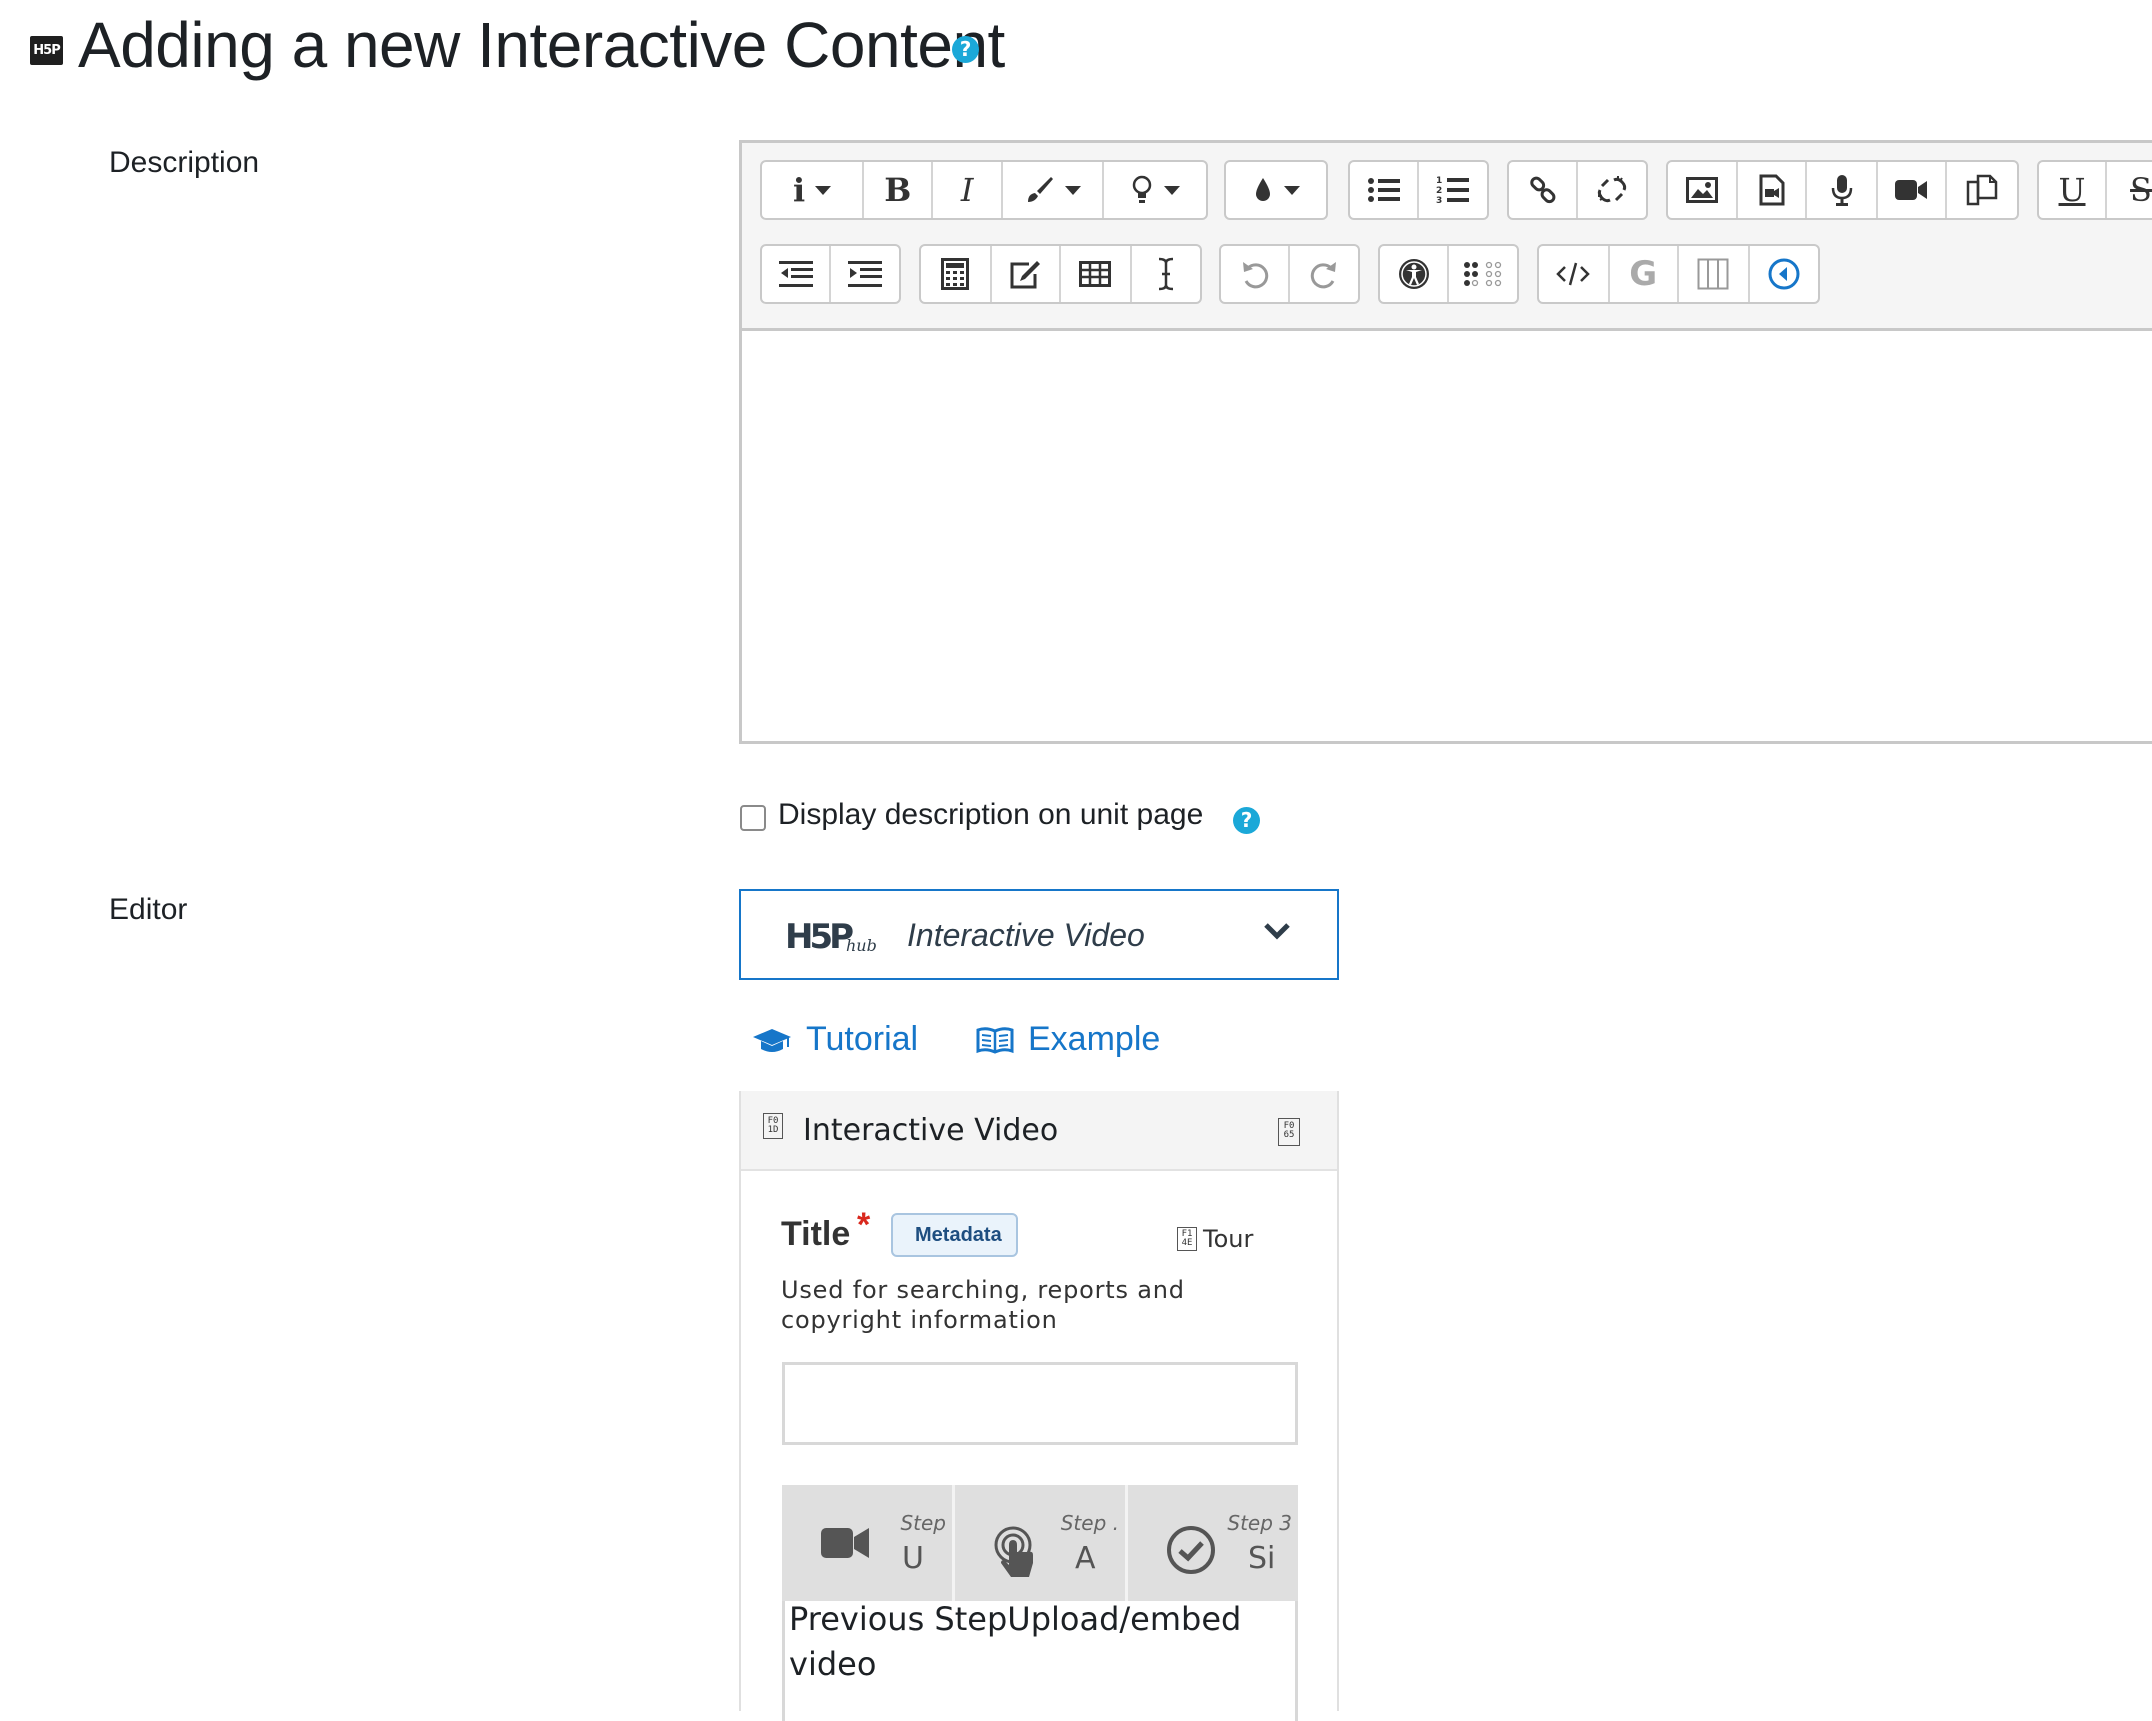 The image size is (2152, 1721). I want to click on image-button, so click(1703, 190).